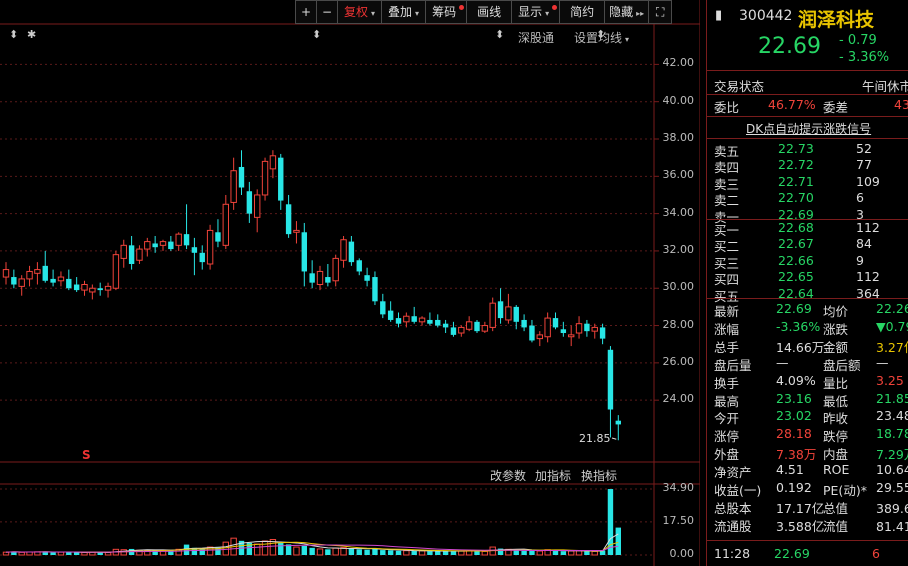  I want to click on chart-toolbar: + − 复权 ▾ 叠加 ▾ 筹码 画线 显示 ▾ 简约 隐藏 ▸▸ ⛶, so click(484, 12).